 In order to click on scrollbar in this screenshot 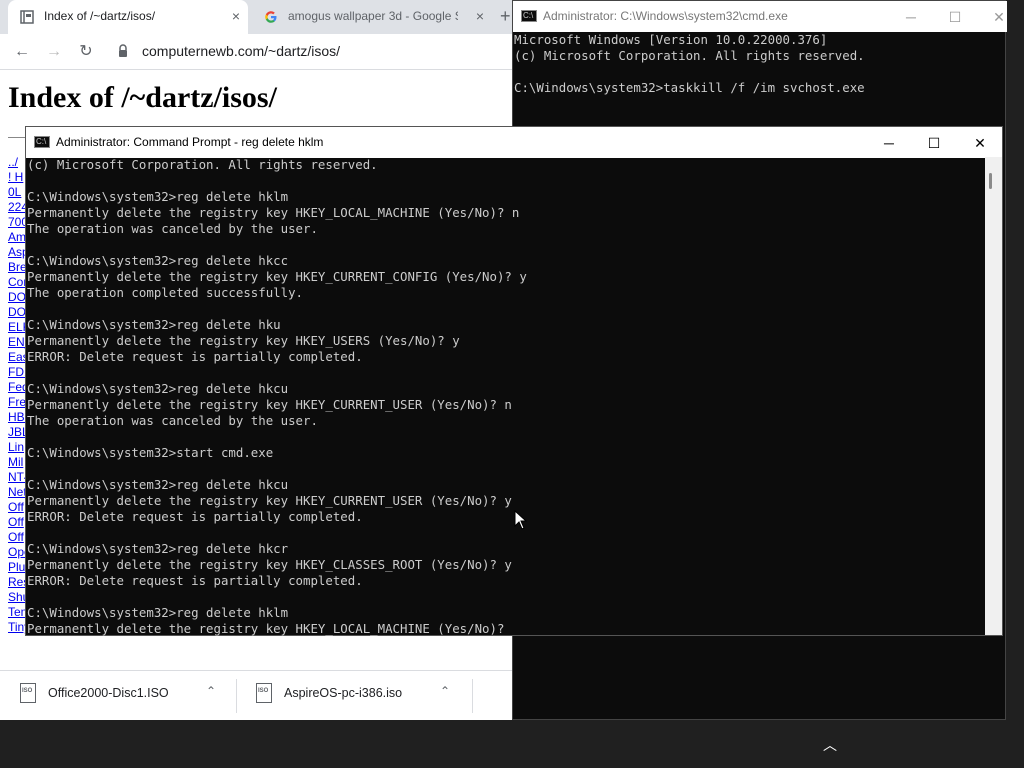, I will do `click(993, 396)`.